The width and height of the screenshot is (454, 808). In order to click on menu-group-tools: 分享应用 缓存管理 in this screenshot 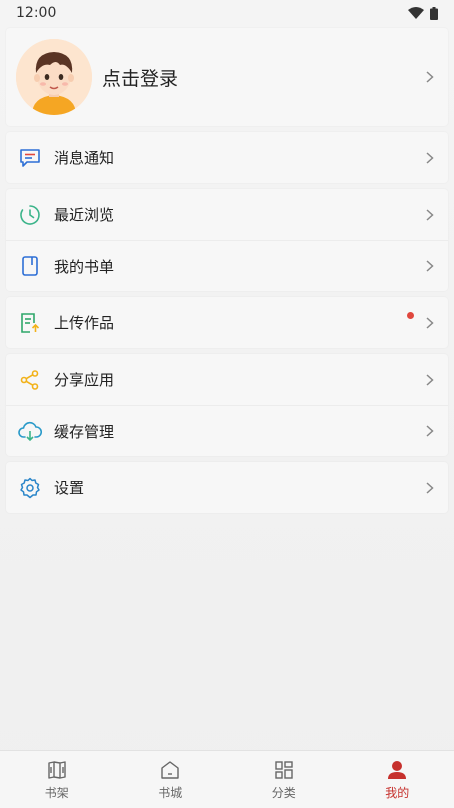, I will do `click(227, 405)`.